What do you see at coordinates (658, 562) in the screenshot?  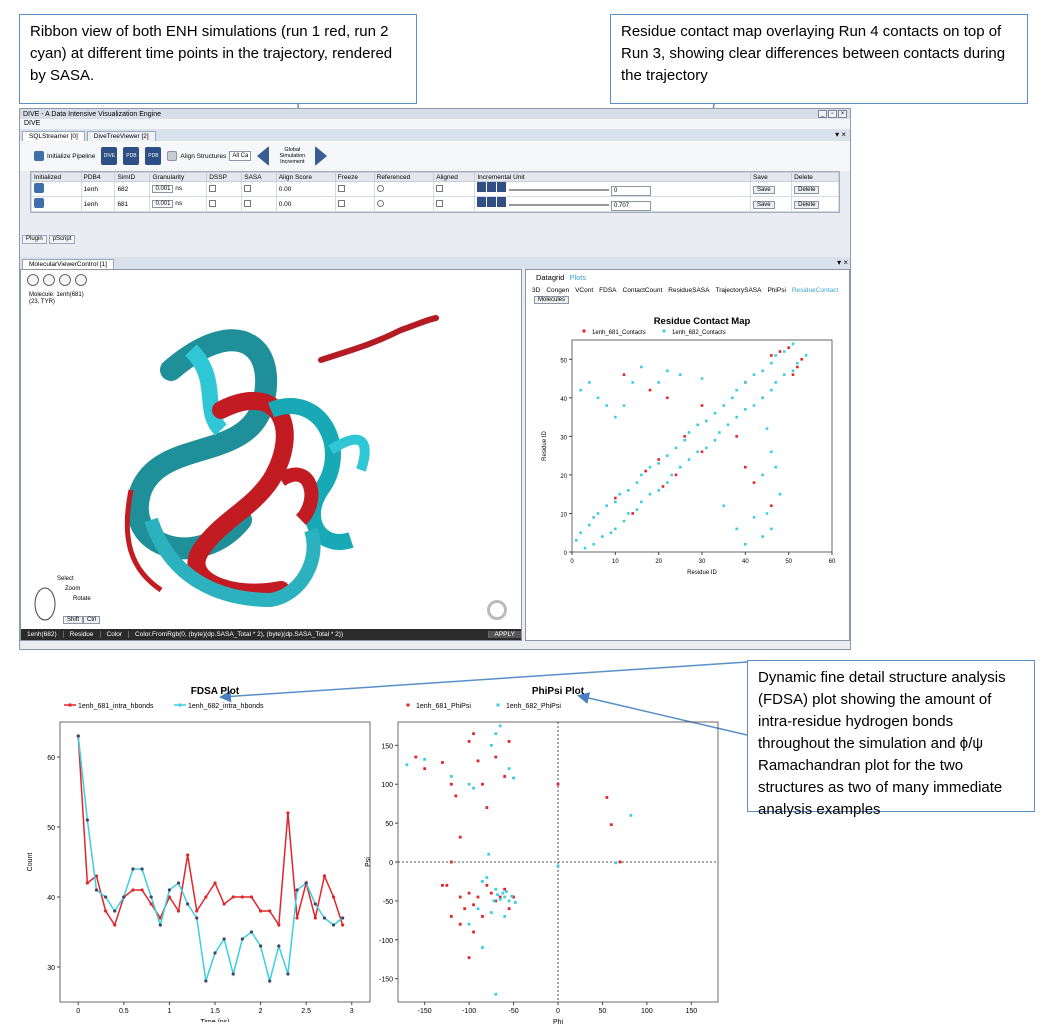 I see `x-tick-label: 20` at bounding box center [658, 562].